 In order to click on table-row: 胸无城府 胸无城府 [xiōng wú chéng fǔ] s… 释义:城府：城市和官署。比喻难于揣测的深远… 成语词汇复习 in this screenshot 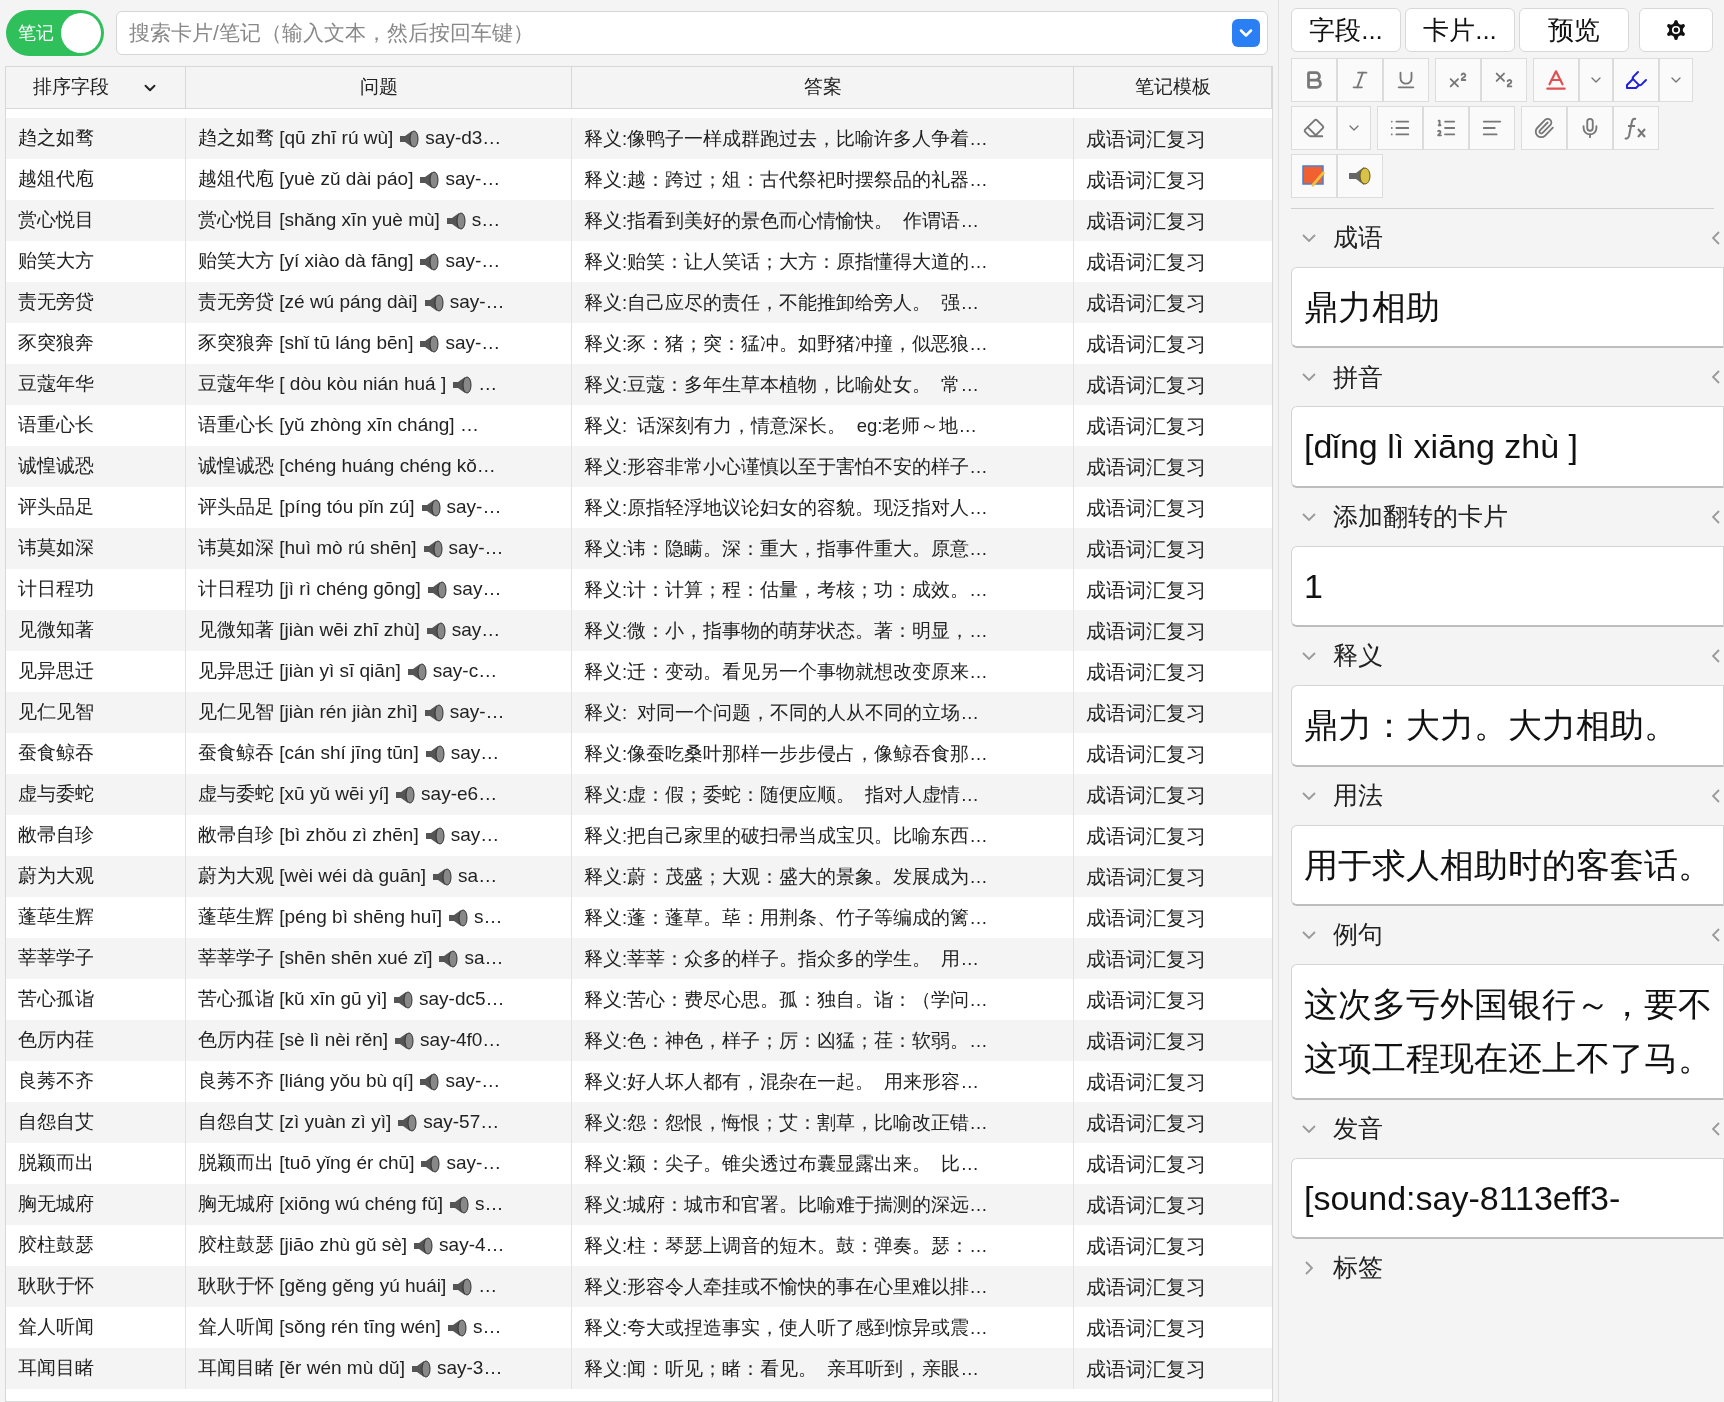, I will do `click(639, 1204)`.